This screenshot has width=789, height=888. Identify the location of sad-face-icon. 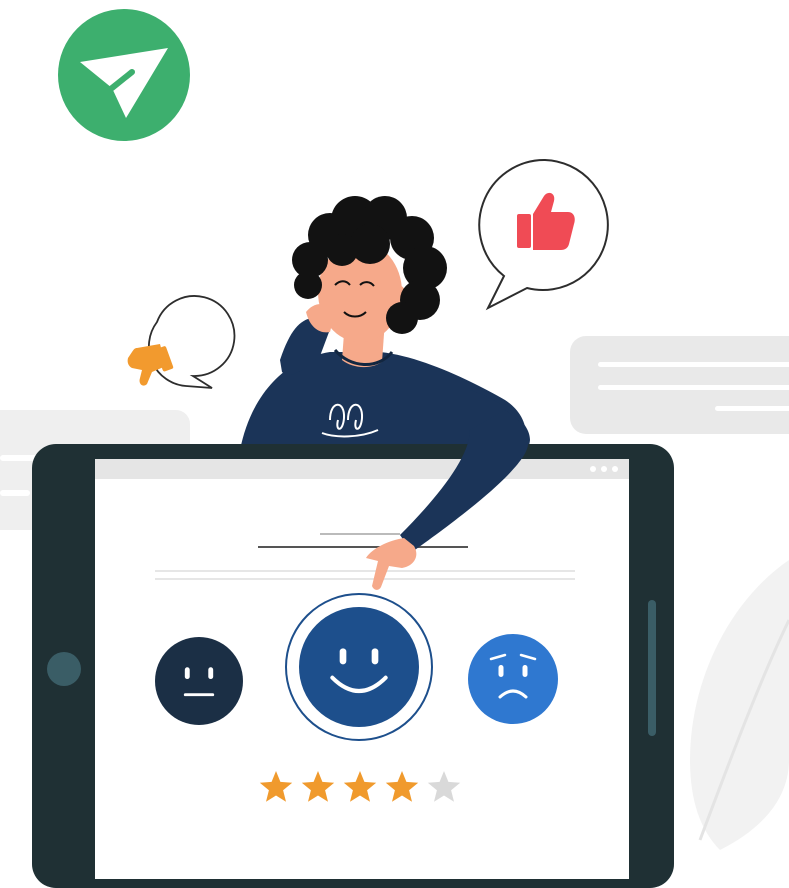
(513, 679).